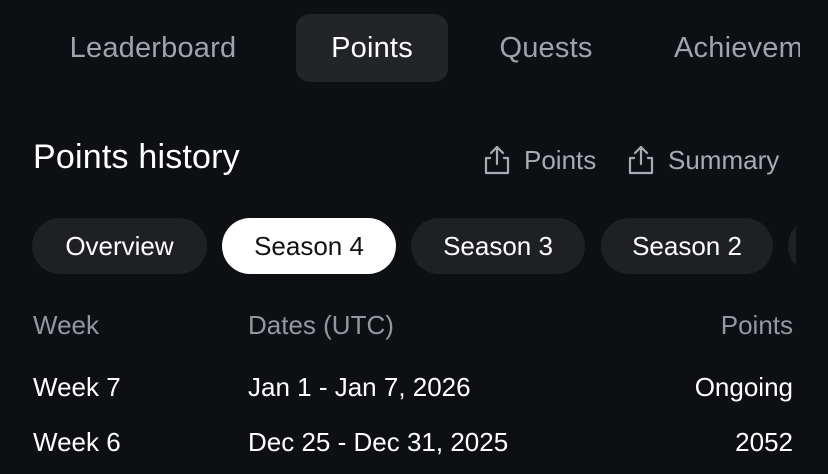 The width and height of the screenshot is (828, 474). What do you see at coordinates (687, 246) in the screenshot?
I see `pill-season-2: Season 2` at bounding box center [687, 246].